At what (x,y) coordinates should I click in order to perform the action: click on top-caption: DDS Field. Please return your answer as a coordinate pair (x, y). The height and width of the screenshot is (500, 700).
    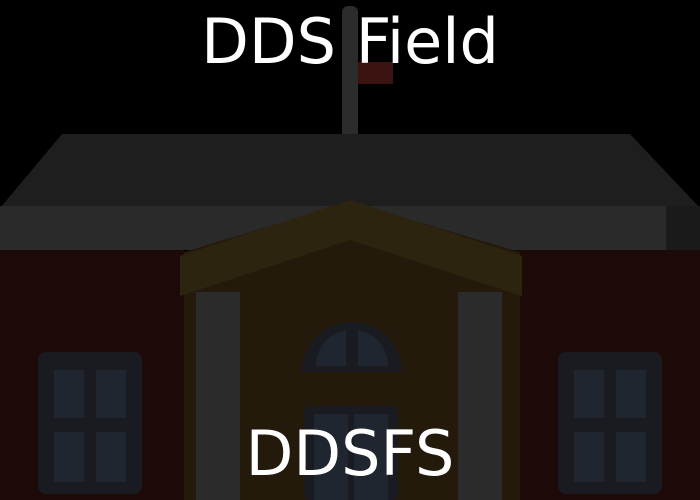
    Looking at the image, I should click on (350, 41).